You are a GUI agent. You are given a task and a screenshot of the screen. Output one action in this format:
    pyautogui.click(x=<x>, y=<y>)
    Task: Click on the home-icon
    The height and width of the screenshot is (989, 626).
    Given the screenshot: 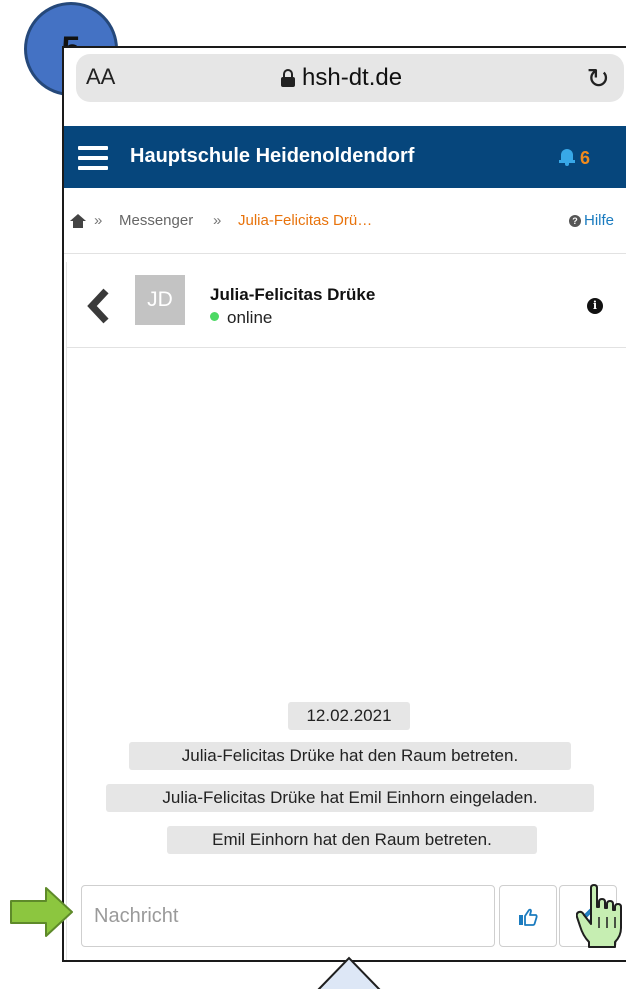 What is the action you would take?
    pyautogui.click(x=78, y=221)
    